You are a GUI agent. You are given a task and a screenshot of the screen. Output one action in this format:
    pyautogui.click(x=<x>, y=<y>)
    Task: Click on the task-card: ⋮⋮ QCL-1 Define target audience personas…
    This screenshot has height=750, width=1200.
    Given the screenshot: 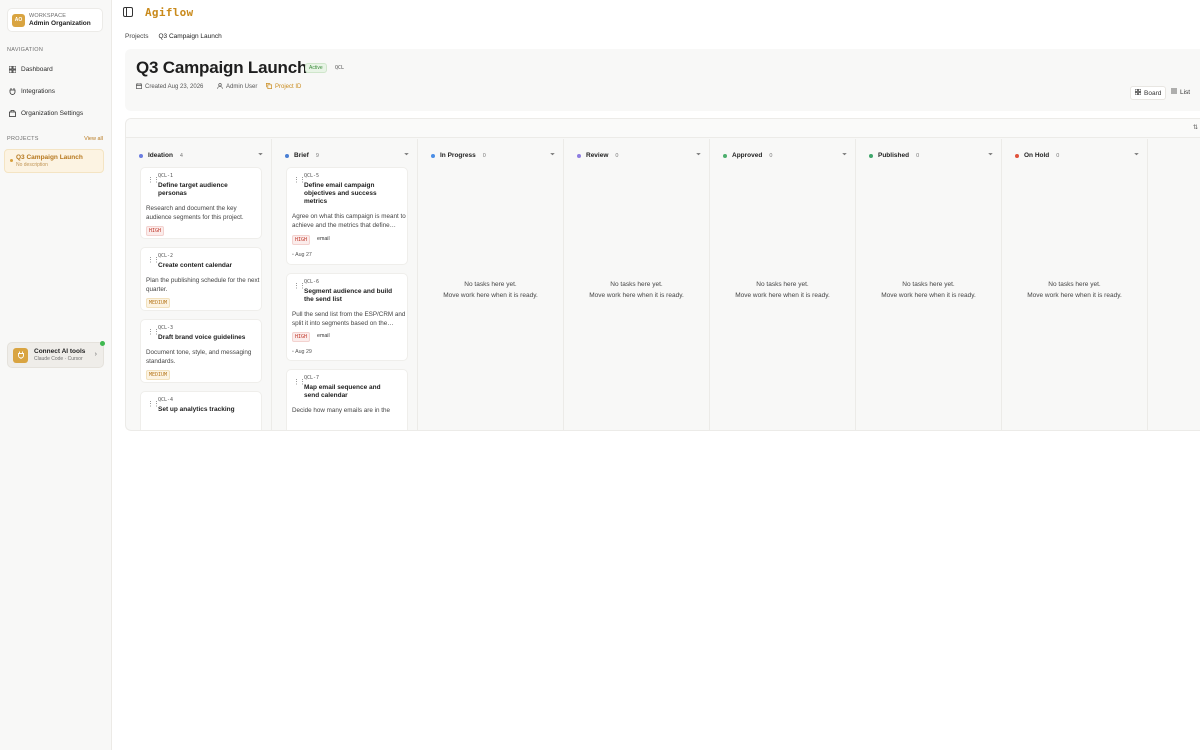 What is the action you would take?
    pyautogui.click(x=201, y=203)
    